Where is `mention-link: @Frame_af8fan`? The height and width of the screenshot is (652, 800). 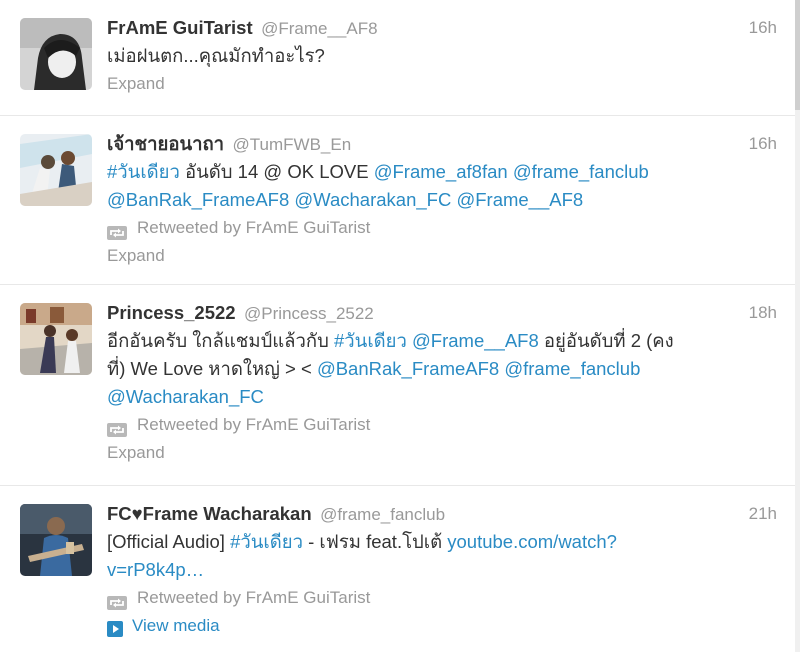 mention-link: @Frame_af8fan is located at coordinates (441, 171).